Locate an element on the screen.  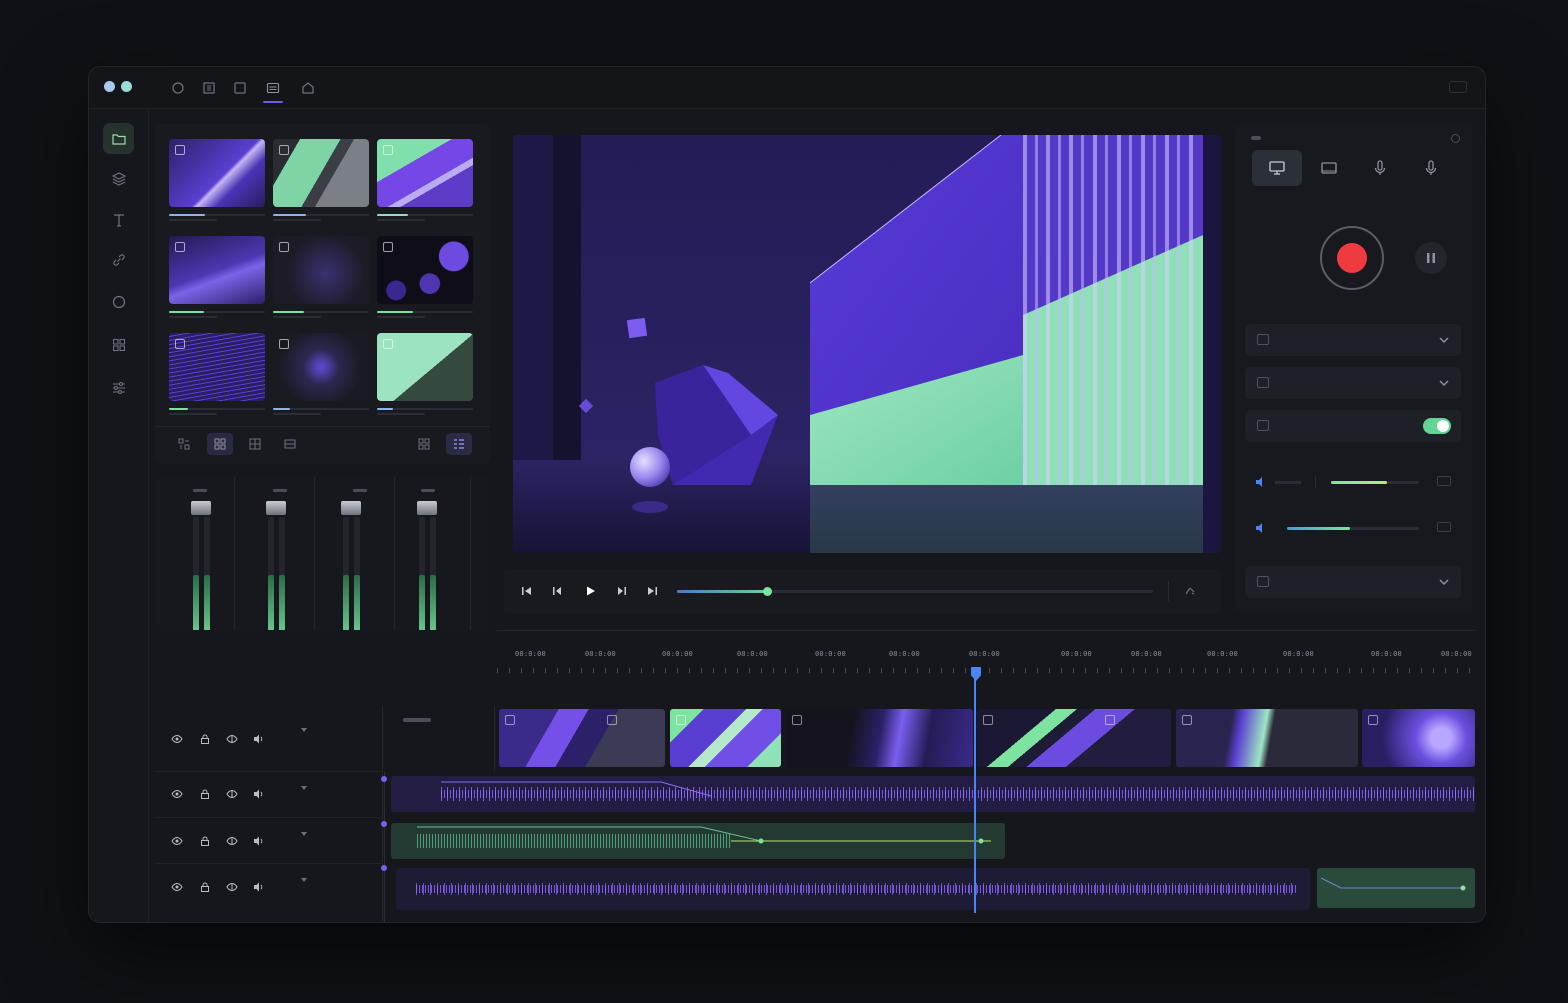
camera-toggle is located at coordinates (1437, 426).